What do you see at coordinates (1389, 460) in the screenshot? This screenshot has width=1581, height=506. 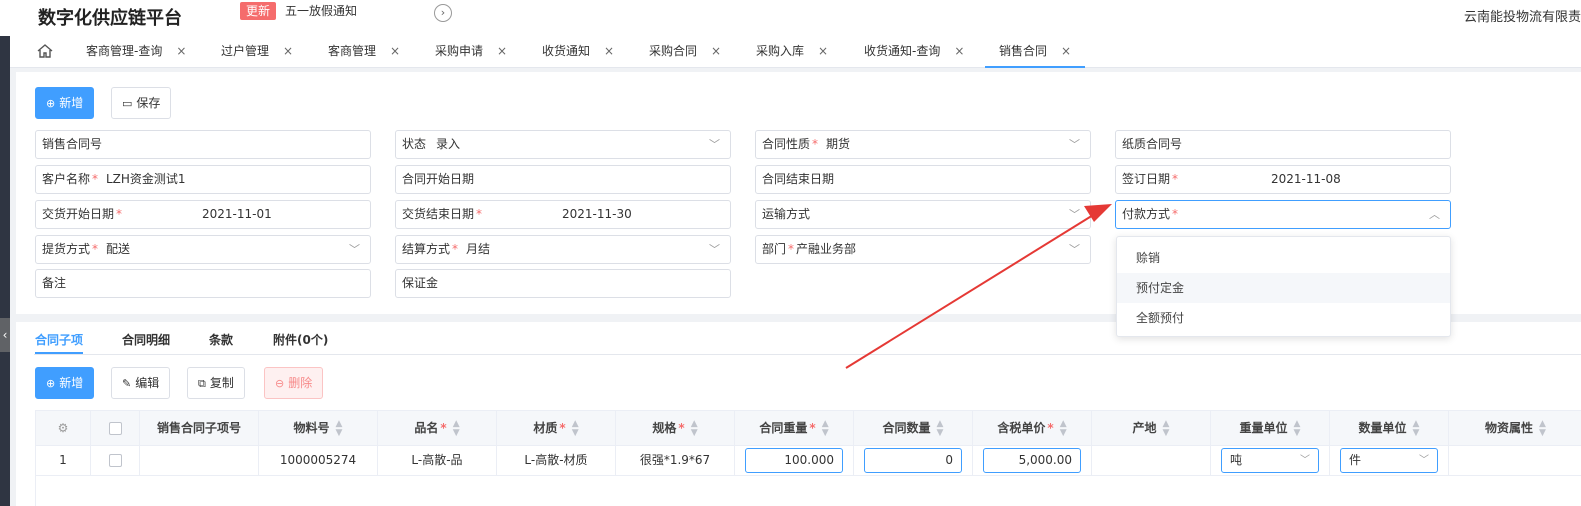 I see `qty-unit-select: 件 ﹀` at bounding box center [1389, 460].